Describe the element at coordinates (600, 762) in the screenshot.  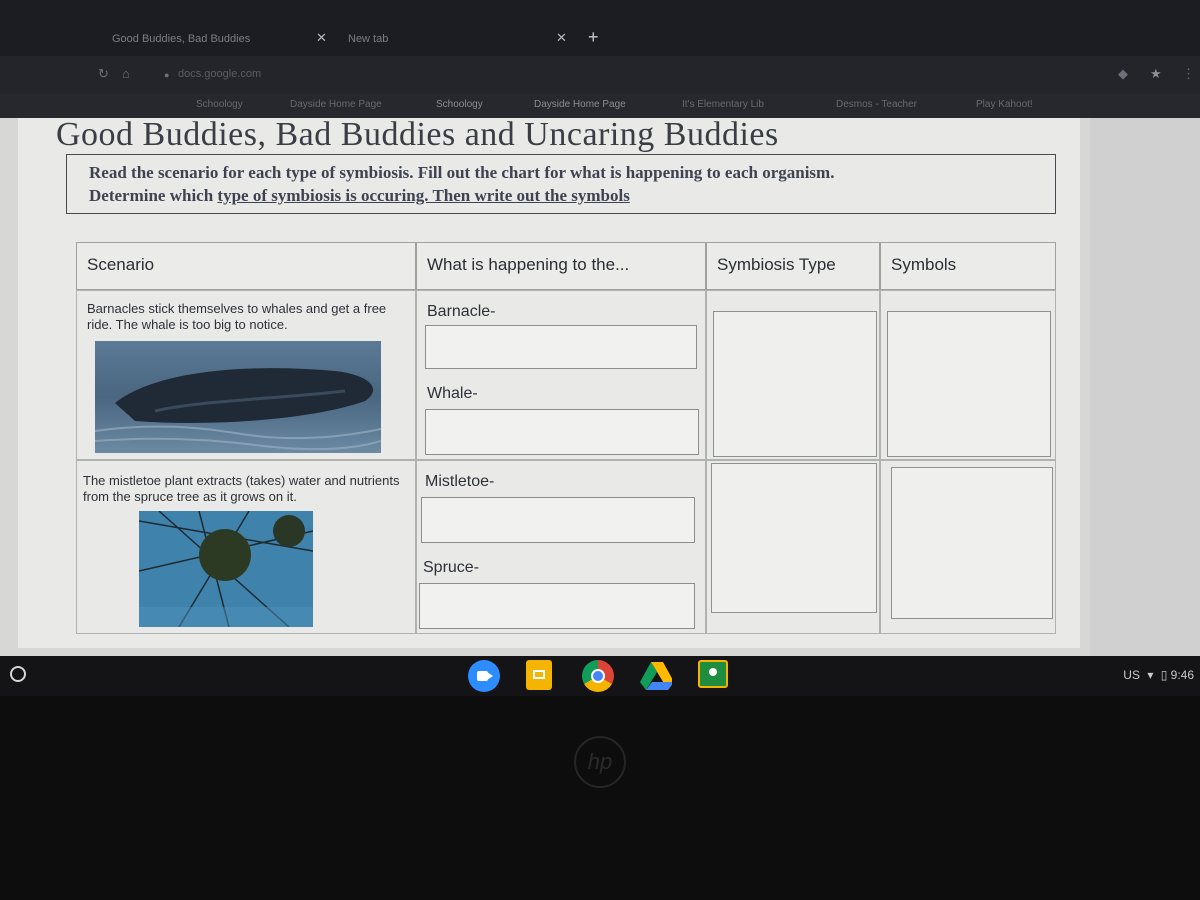
I see `hp-logo: hp` at that location.